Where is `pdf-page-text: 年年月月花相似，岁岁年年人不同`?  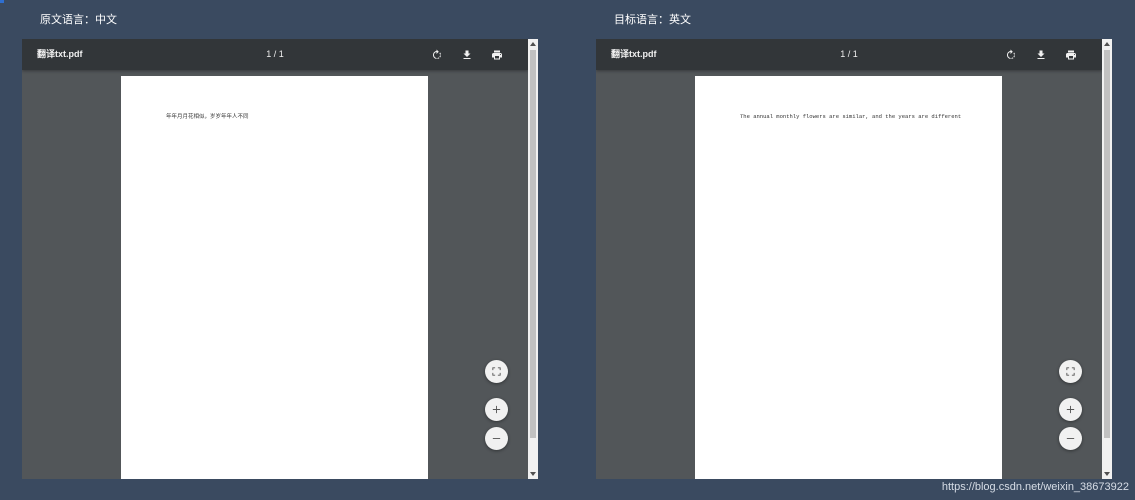
pdf-page-text: 年年月月花相似，岁岁年年人不同 is located at coordinates (207, 117).